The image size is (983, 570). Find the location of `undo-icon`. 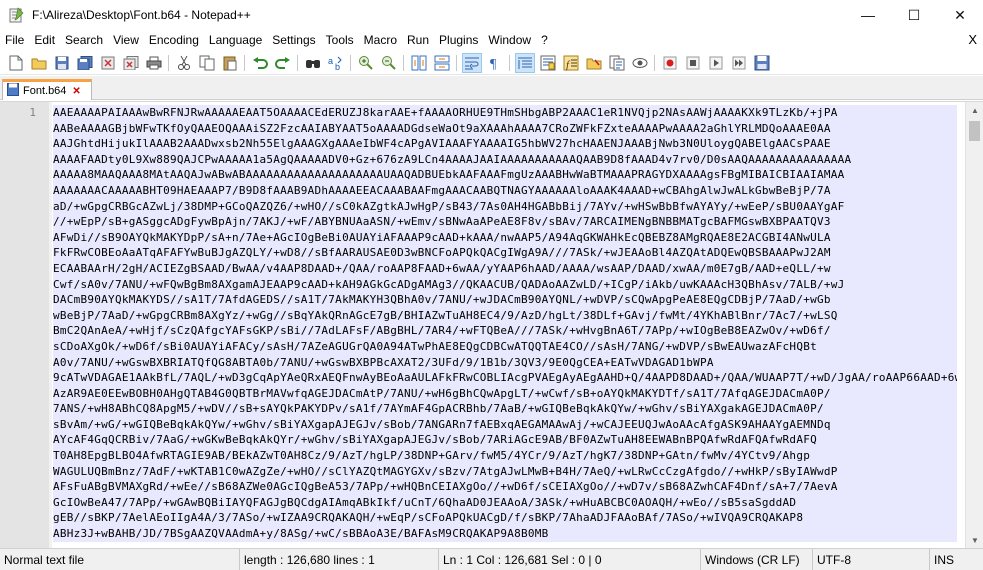

undo-icon is located at coordinates (260, 63).